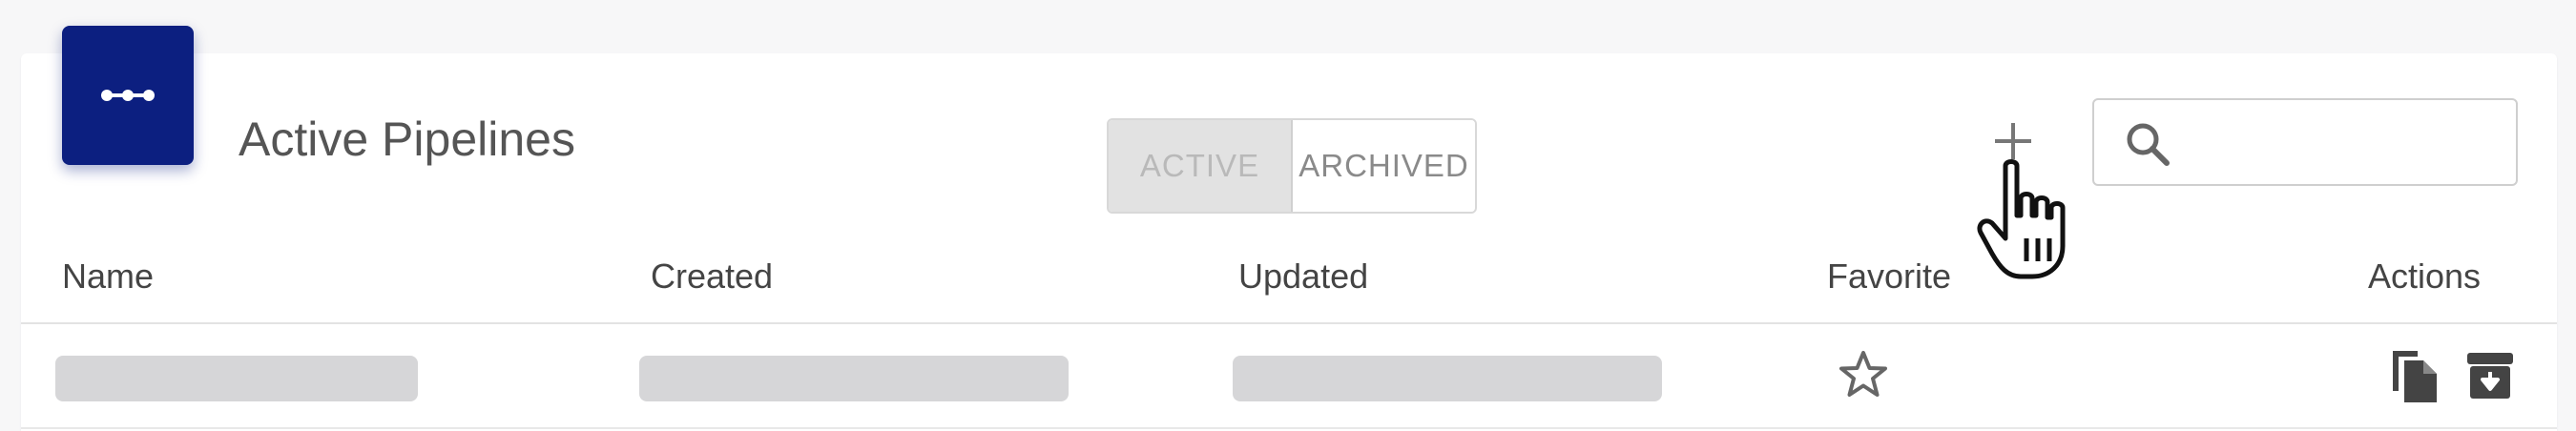  What do you see at coordinates (1863, 375) in the screenshot?
I see `star-outline-icon` at bounding box center [1863, 375].